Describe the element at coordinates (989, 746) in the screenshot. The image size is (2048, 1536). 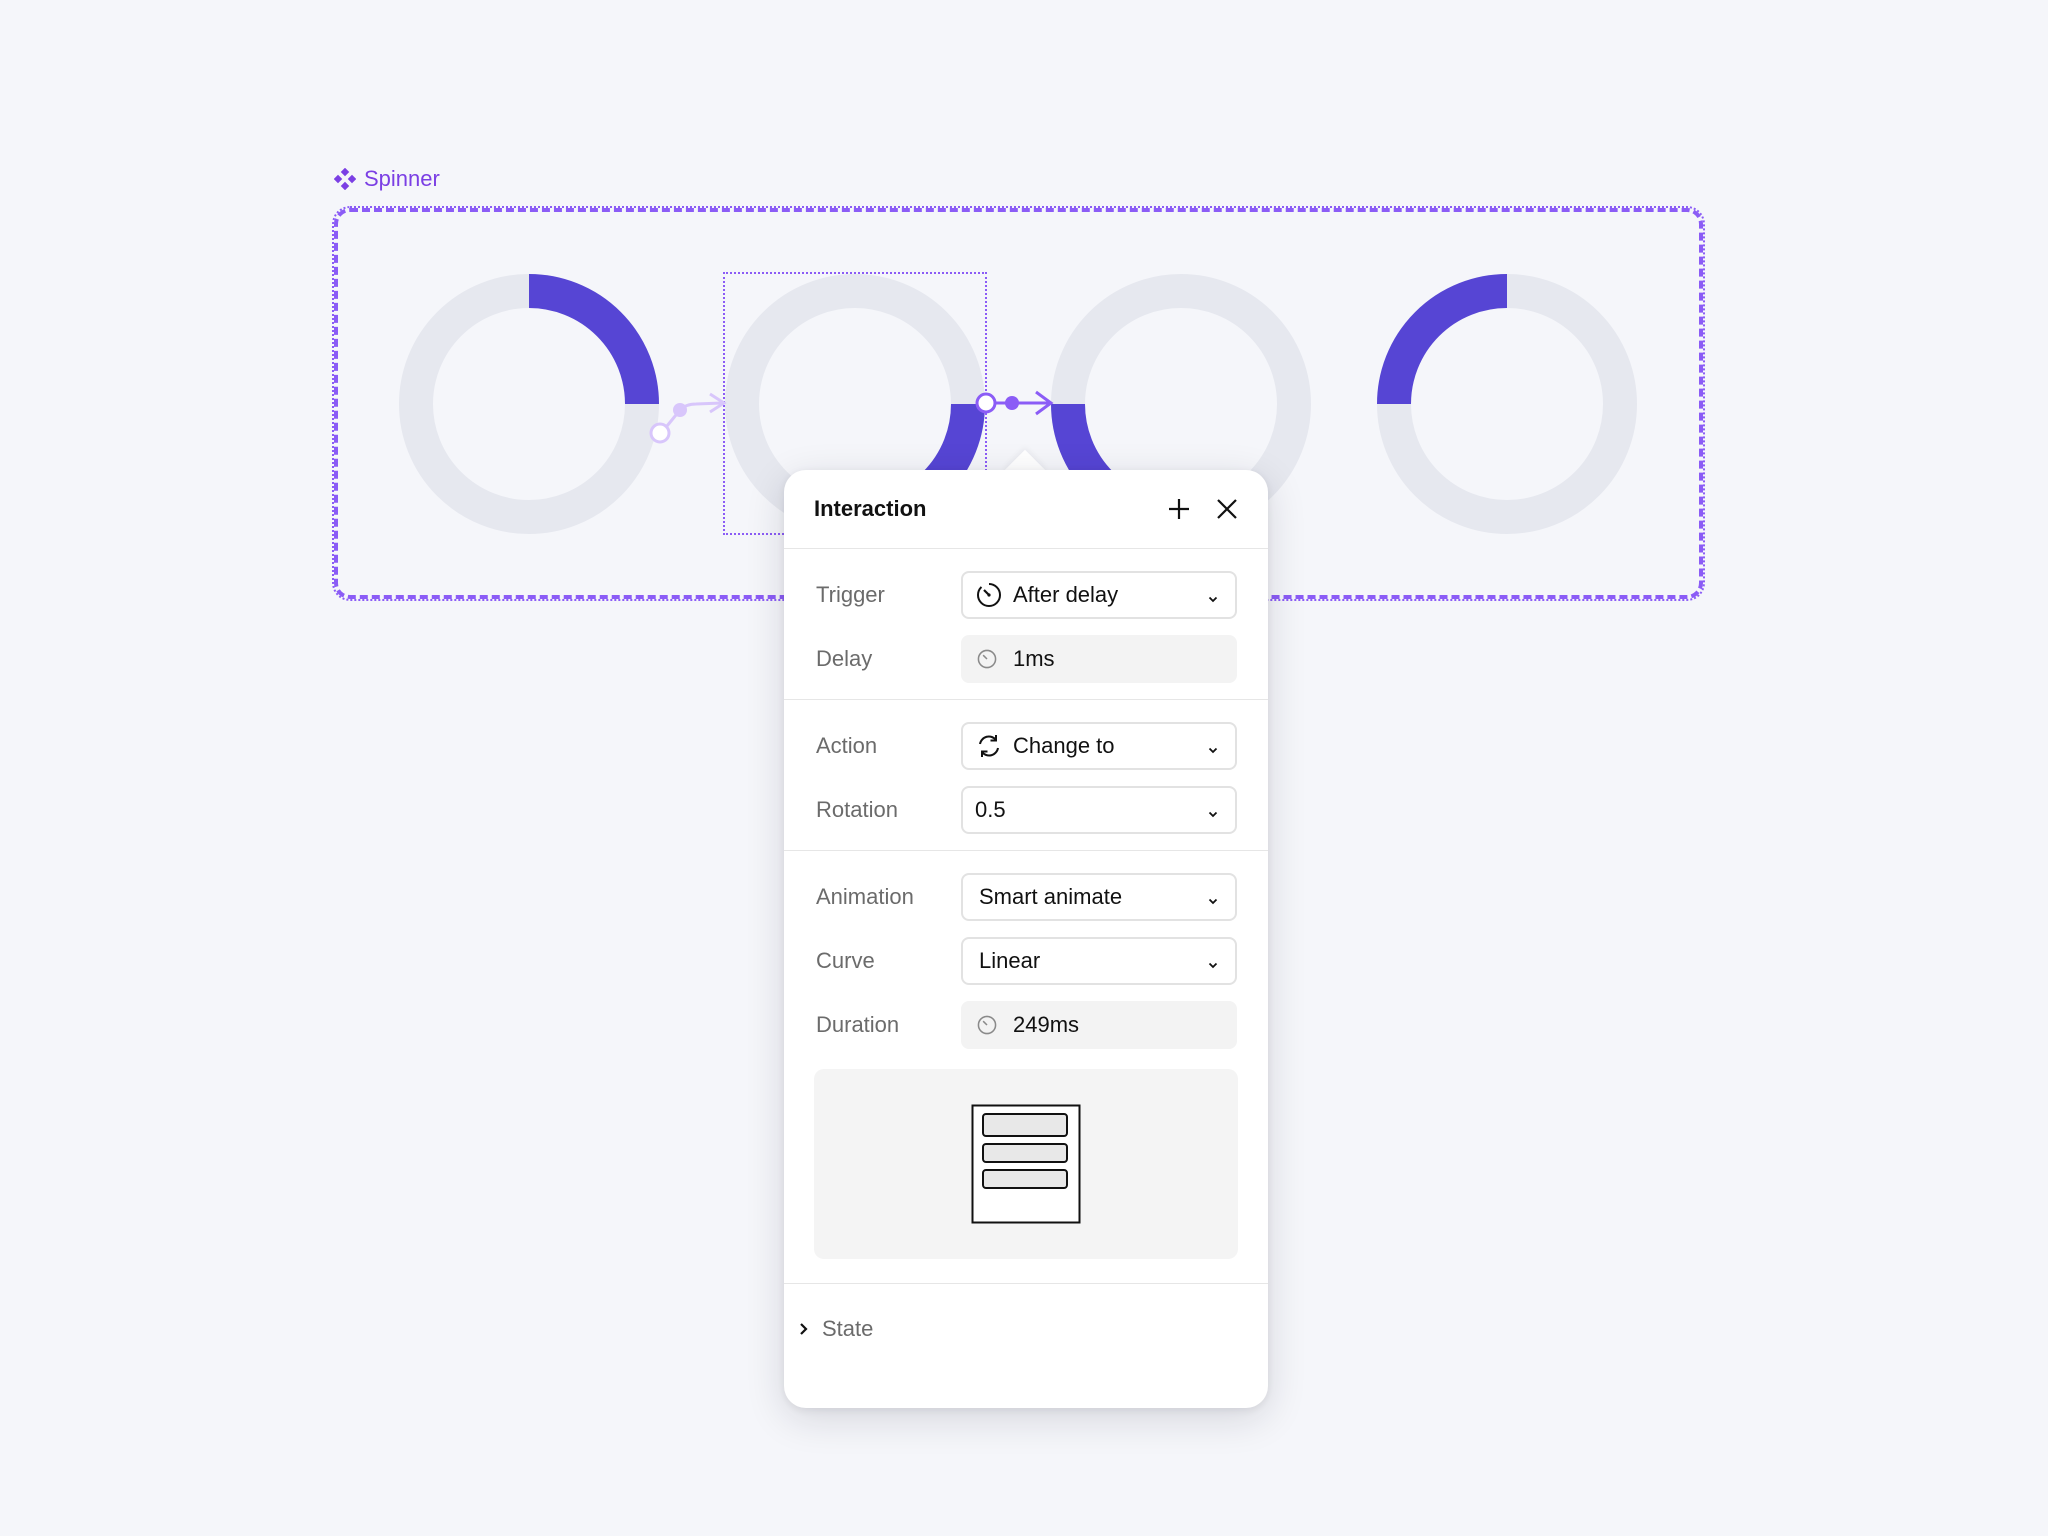
I see `refresh-icon` at that location.